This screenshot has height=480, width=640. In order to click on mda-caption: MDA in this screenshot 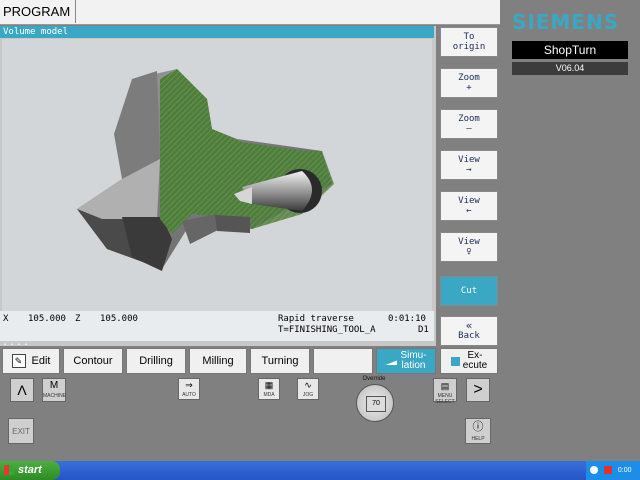, I will do `click(269, 395)`.